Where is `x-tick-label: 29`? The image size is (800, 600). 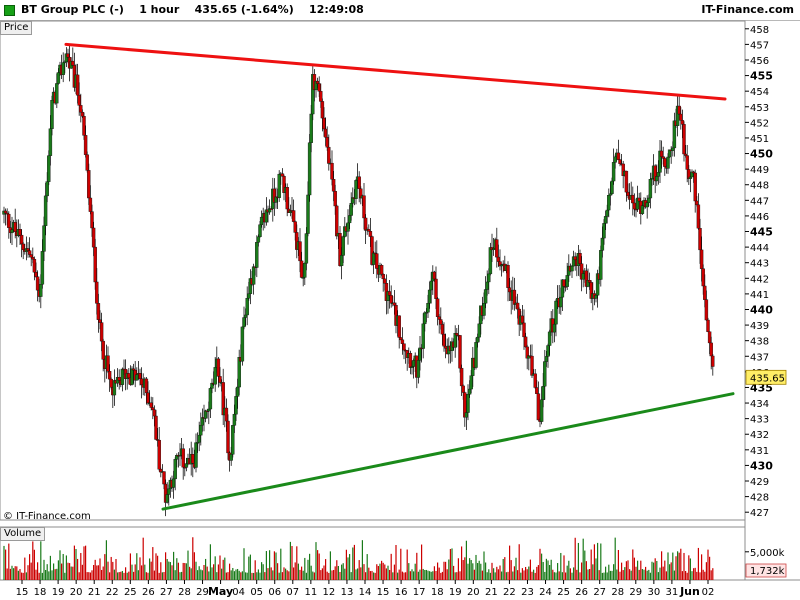
x-tick-label: 29 is located at coordinates (202, 592).